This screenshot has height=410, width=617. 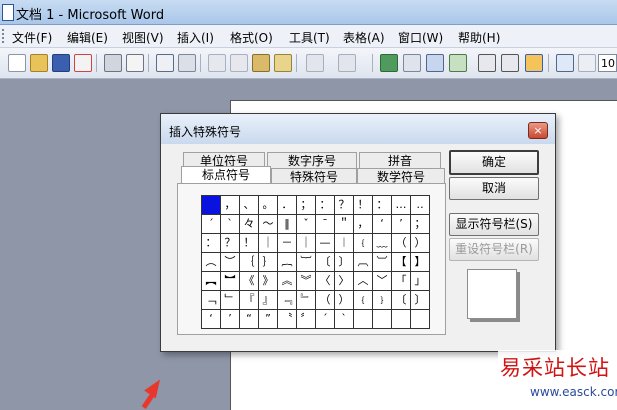 What do you see at coordinates (211, 262) in the screenshot?
I see `symbol-cell: ︵` at bounding box center [211, 262].